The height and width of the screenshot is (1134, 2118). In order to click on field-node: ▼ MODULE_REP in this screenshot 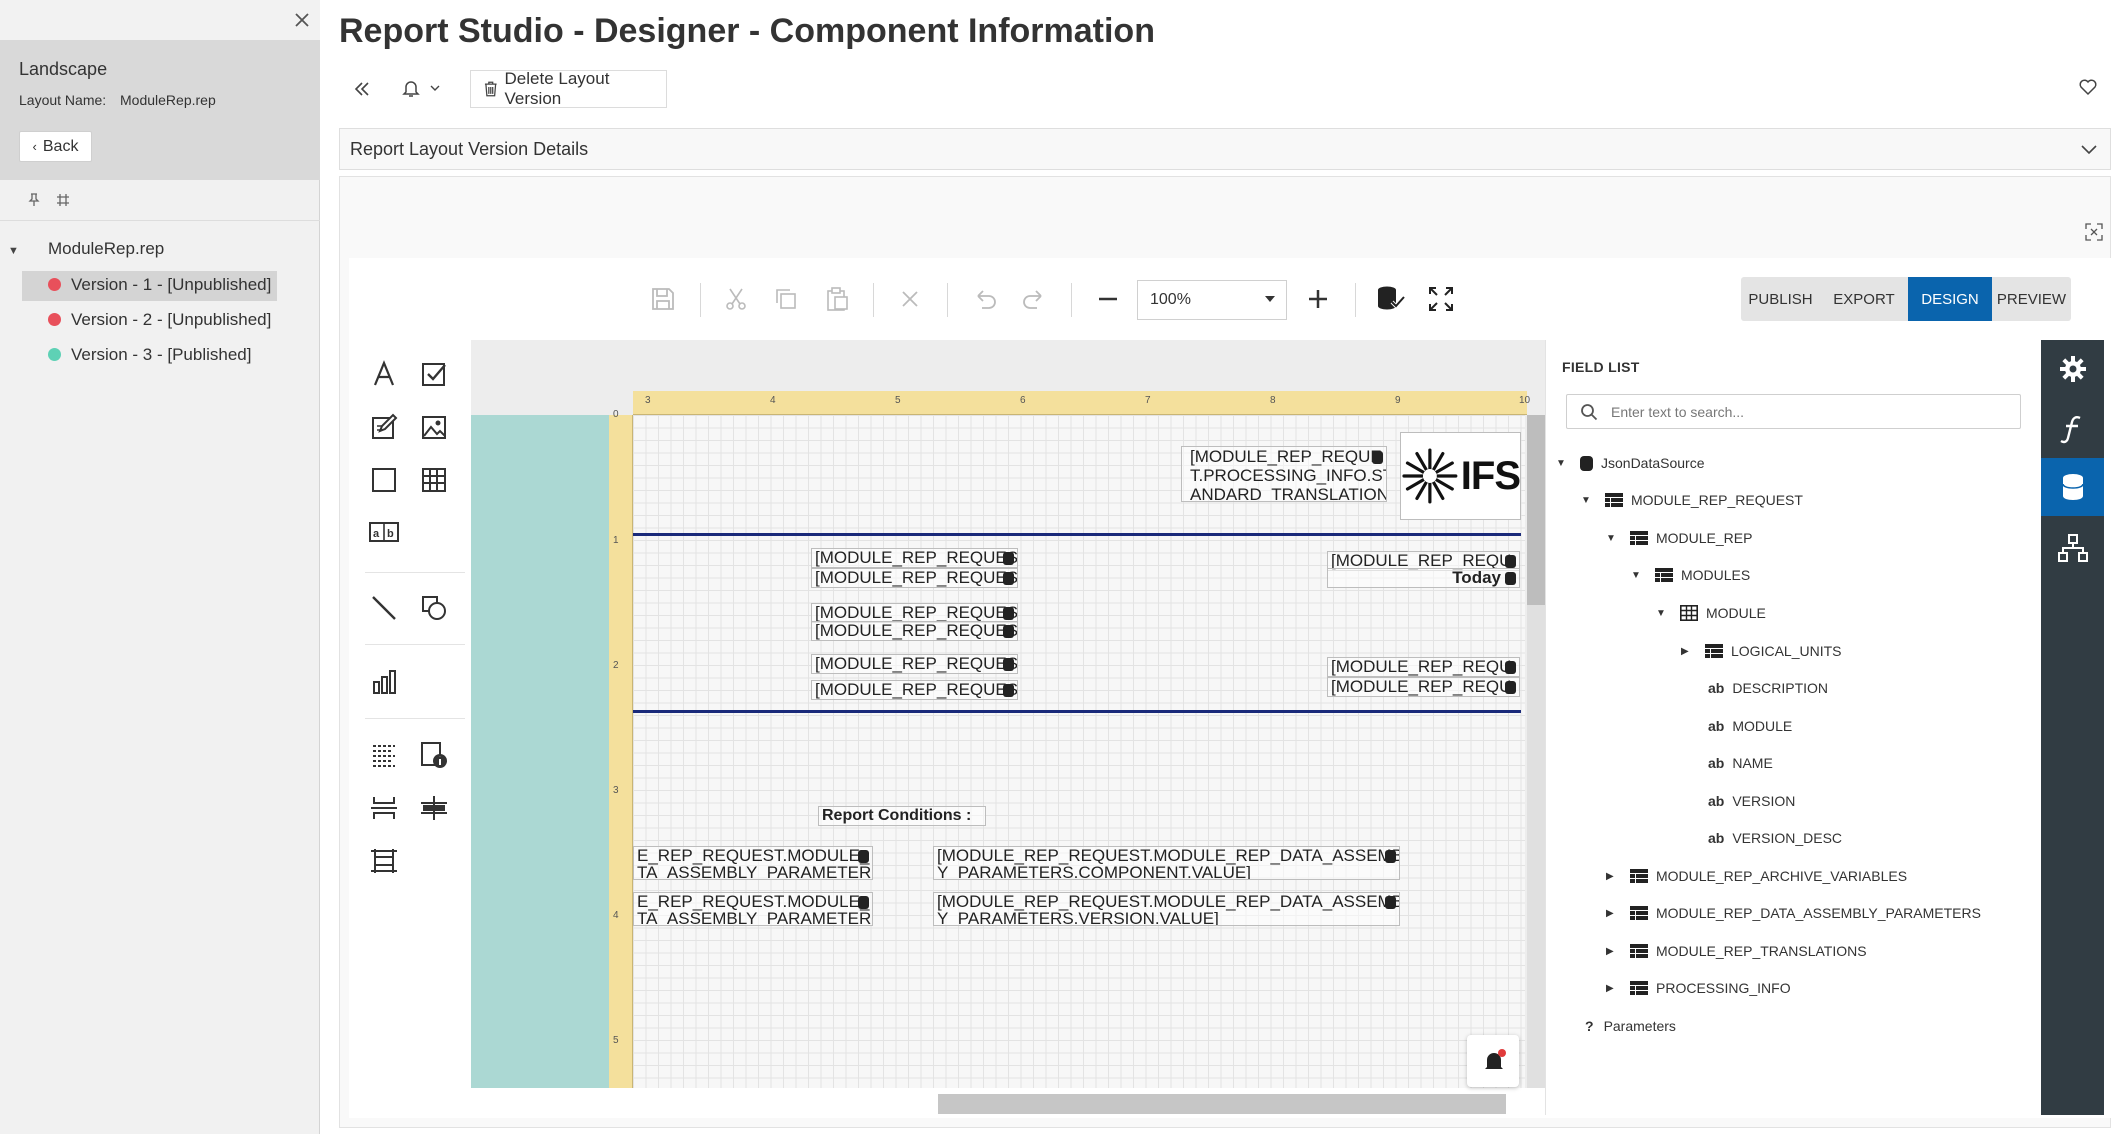, I will do `click(1679, 538)`.